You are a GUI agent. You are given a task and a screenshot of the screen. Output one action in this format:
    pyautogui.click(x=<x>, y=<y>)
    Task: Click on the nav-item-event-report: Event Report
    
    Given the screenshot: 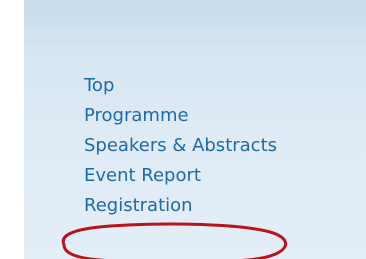 What is the action you would take?
    pyautogui.click(x=180, y=176)
    